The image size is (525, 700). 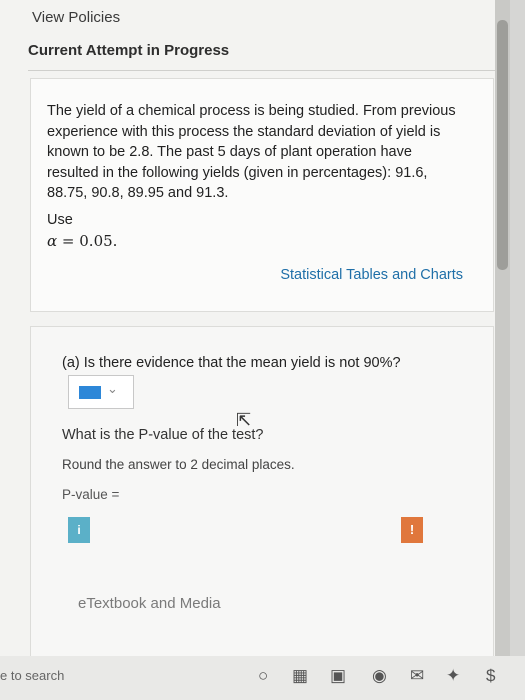 I want to click on statistical-tables-link: Statistical Tables and Charts, so click(x=371, y=275).